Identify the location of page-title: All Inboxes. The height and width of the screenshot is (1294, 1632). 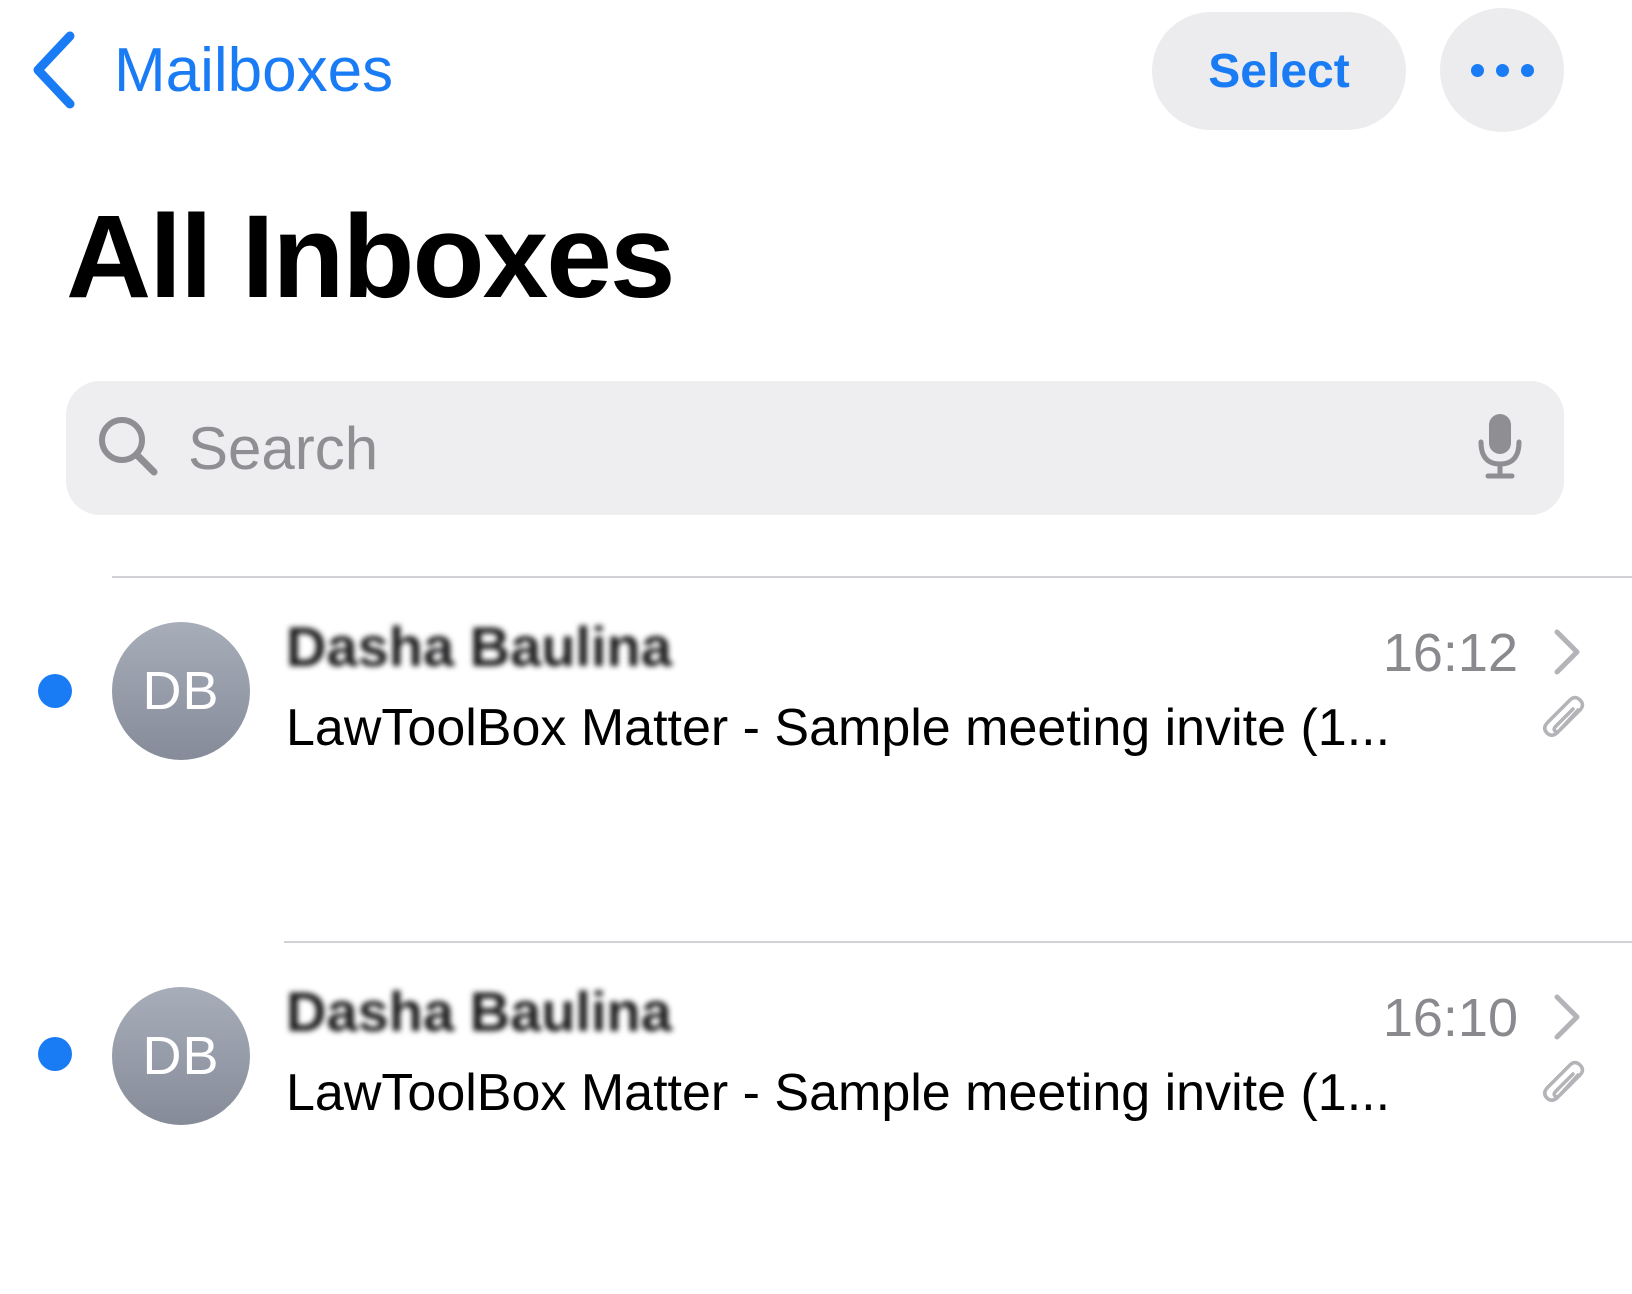
(370, 257).